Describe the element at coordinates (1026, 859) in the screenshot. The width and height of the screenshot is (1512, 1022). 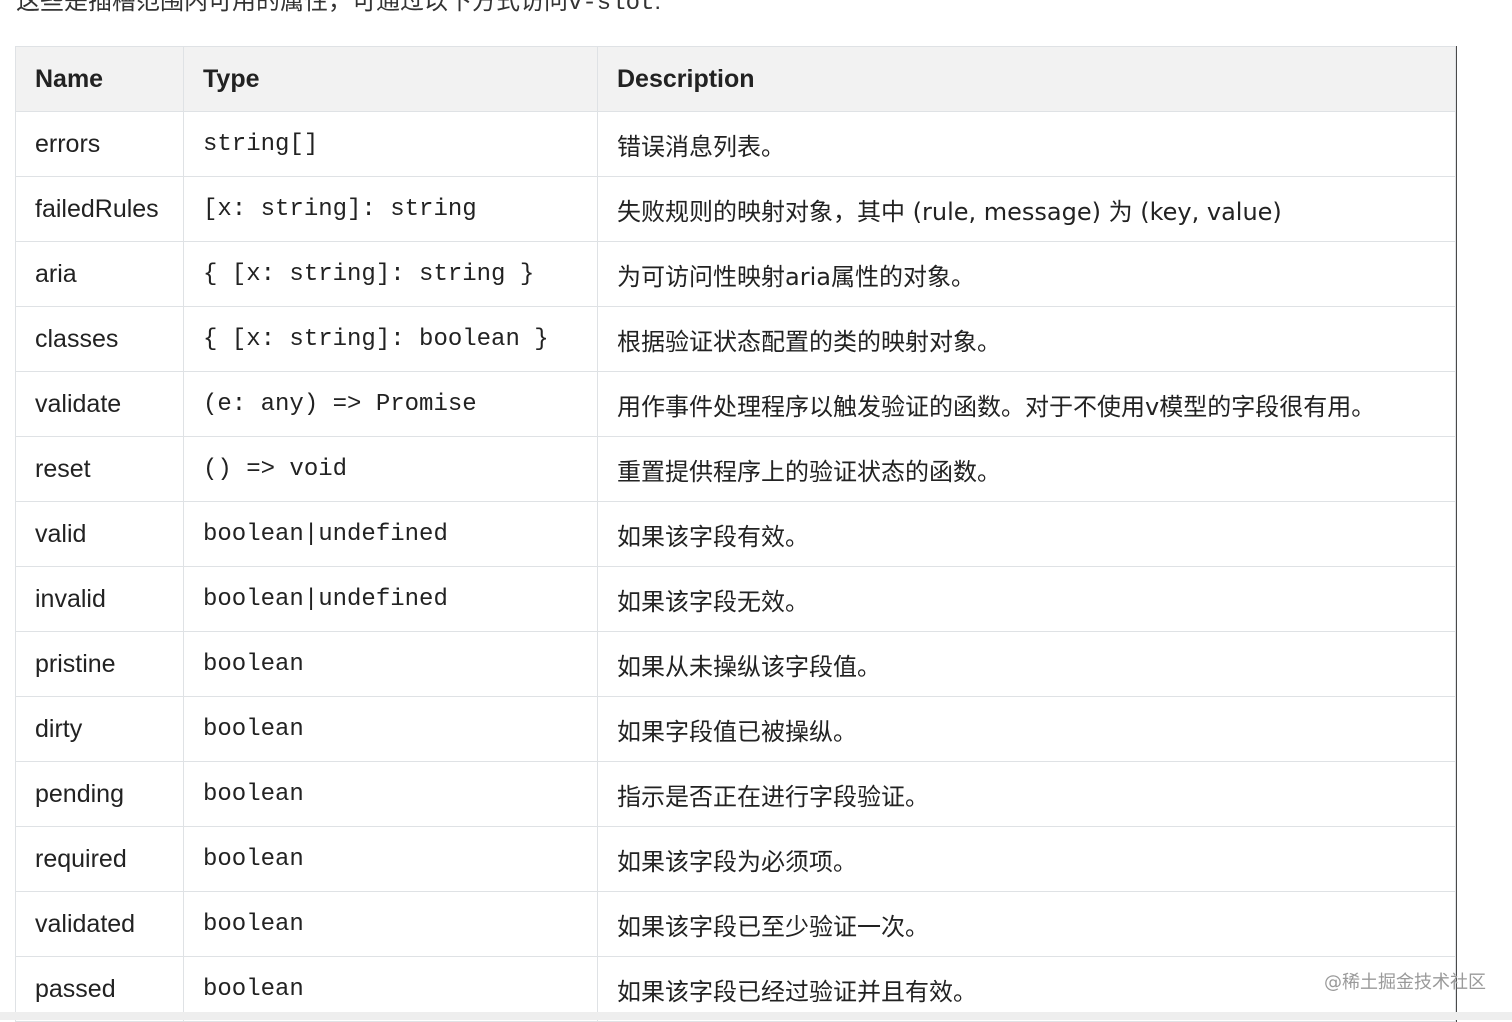
I see `cell-description: 如果该字段为必须项。` at that location.